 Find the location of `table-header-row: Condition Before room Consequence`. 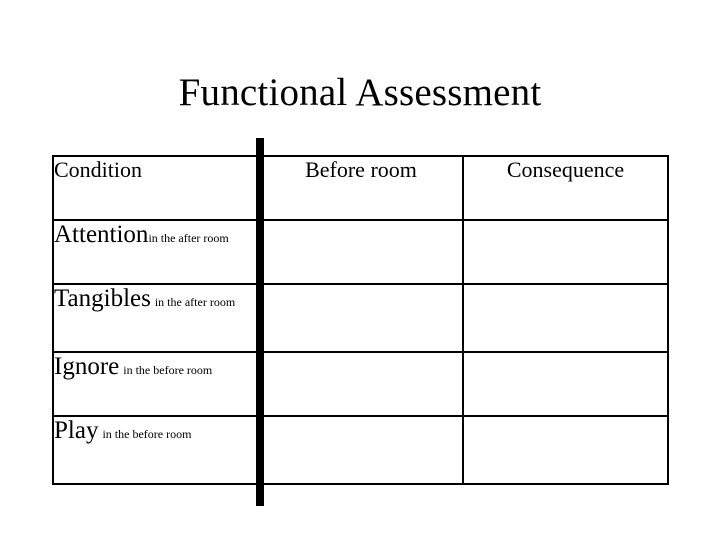

table-header-row: Condition Before room Consequence is located at coordinates (360, 188).